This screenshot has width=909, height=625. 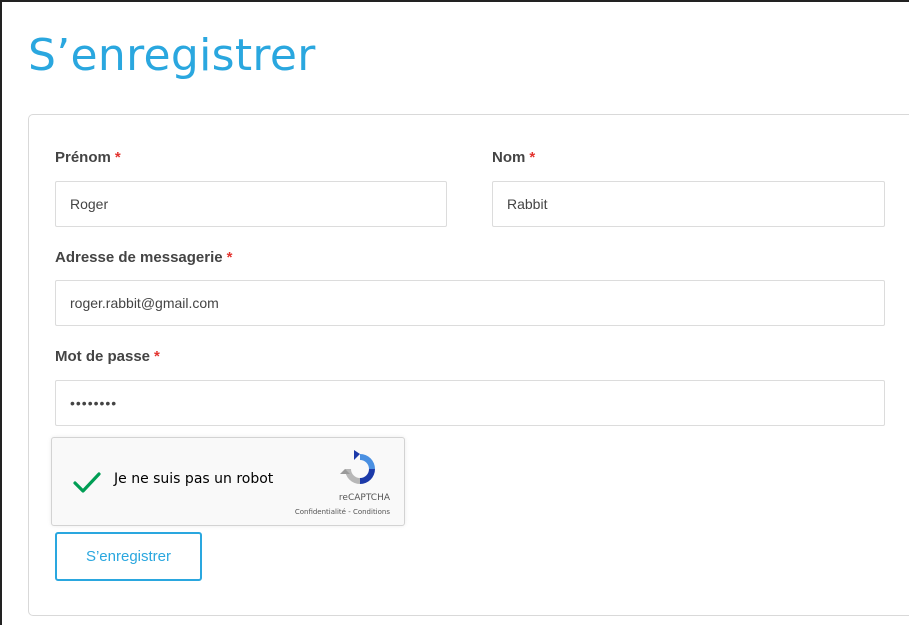 I want to click on register-button: S’enregistrer, so click(x=128, y=556).